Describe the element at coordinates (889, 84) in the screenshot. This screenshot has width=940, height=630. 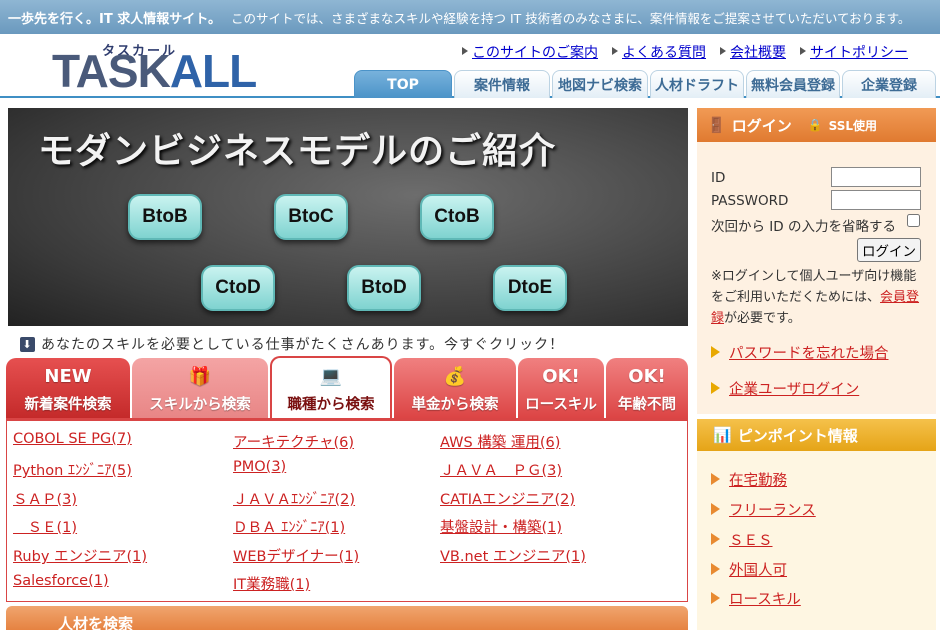
I see `tab-company-register: 企業登録` at that location.